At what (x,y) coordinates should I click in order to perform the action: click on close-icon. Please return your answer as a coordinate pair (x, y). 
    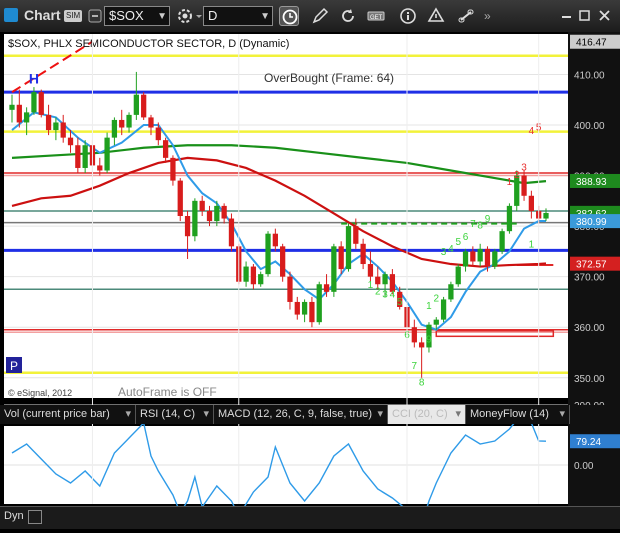
    Looking at the image, I should click on (605, 16).